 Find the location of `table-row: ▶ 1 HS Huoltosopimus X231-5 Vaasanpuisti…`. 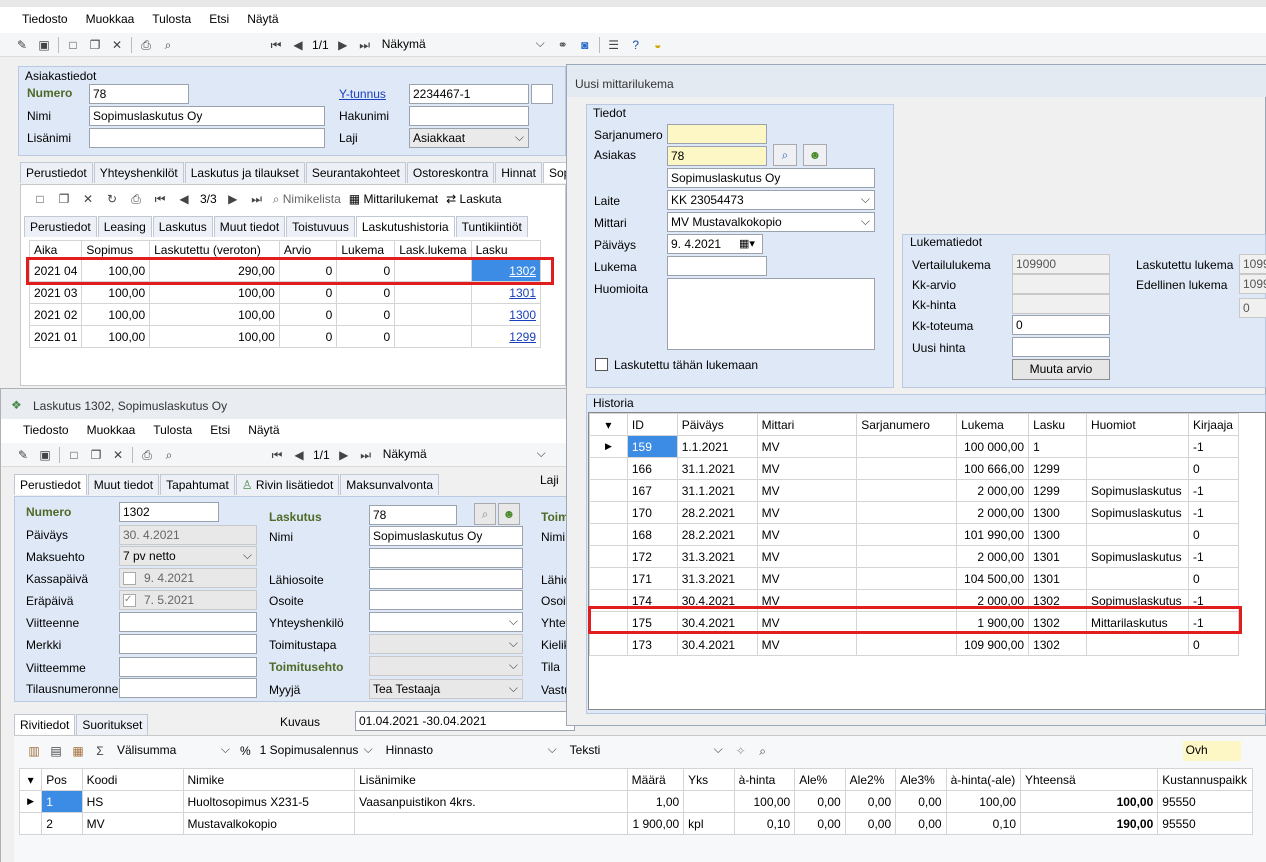

table-row: ▶ 1 HS Huoltosopimus X231-5 Vaasanpuisti… is located at coordinates (635, 801).